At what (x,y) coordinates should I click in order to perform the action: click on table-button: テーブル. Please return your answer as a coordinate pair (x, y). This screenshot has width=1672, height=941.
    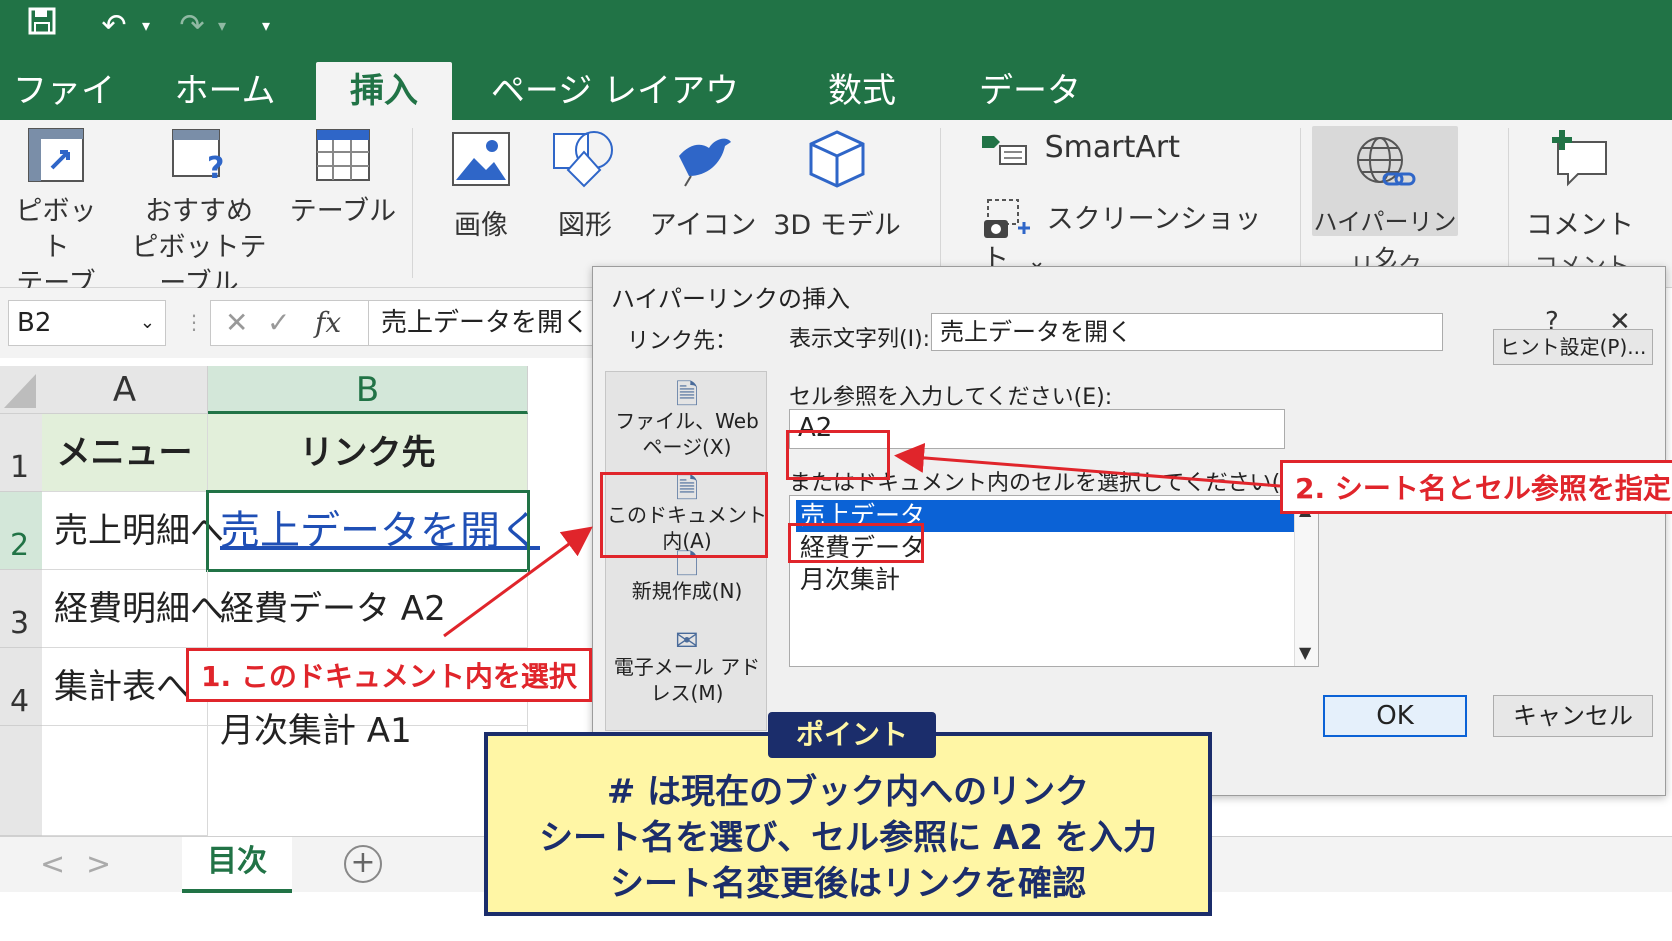
    Looking at the image, I should click on (343, 178).